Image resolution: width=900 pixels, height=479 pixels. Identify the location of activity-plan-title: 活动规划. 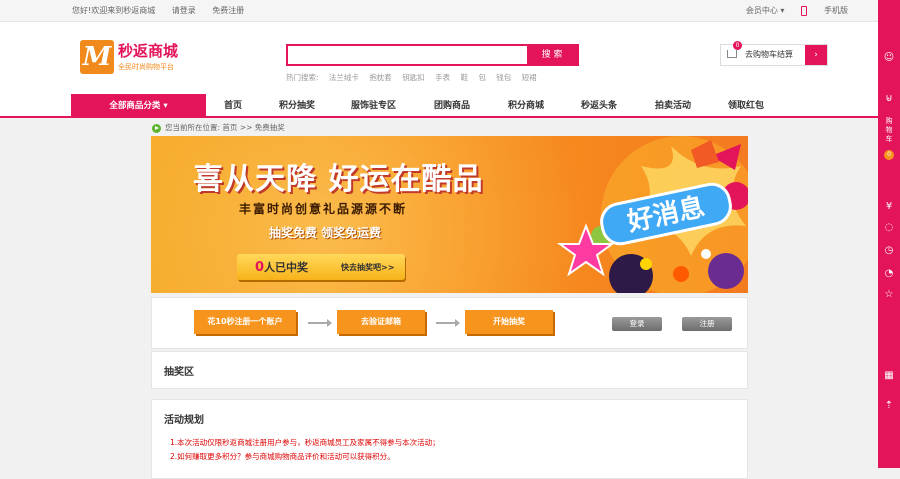
(184, 420).